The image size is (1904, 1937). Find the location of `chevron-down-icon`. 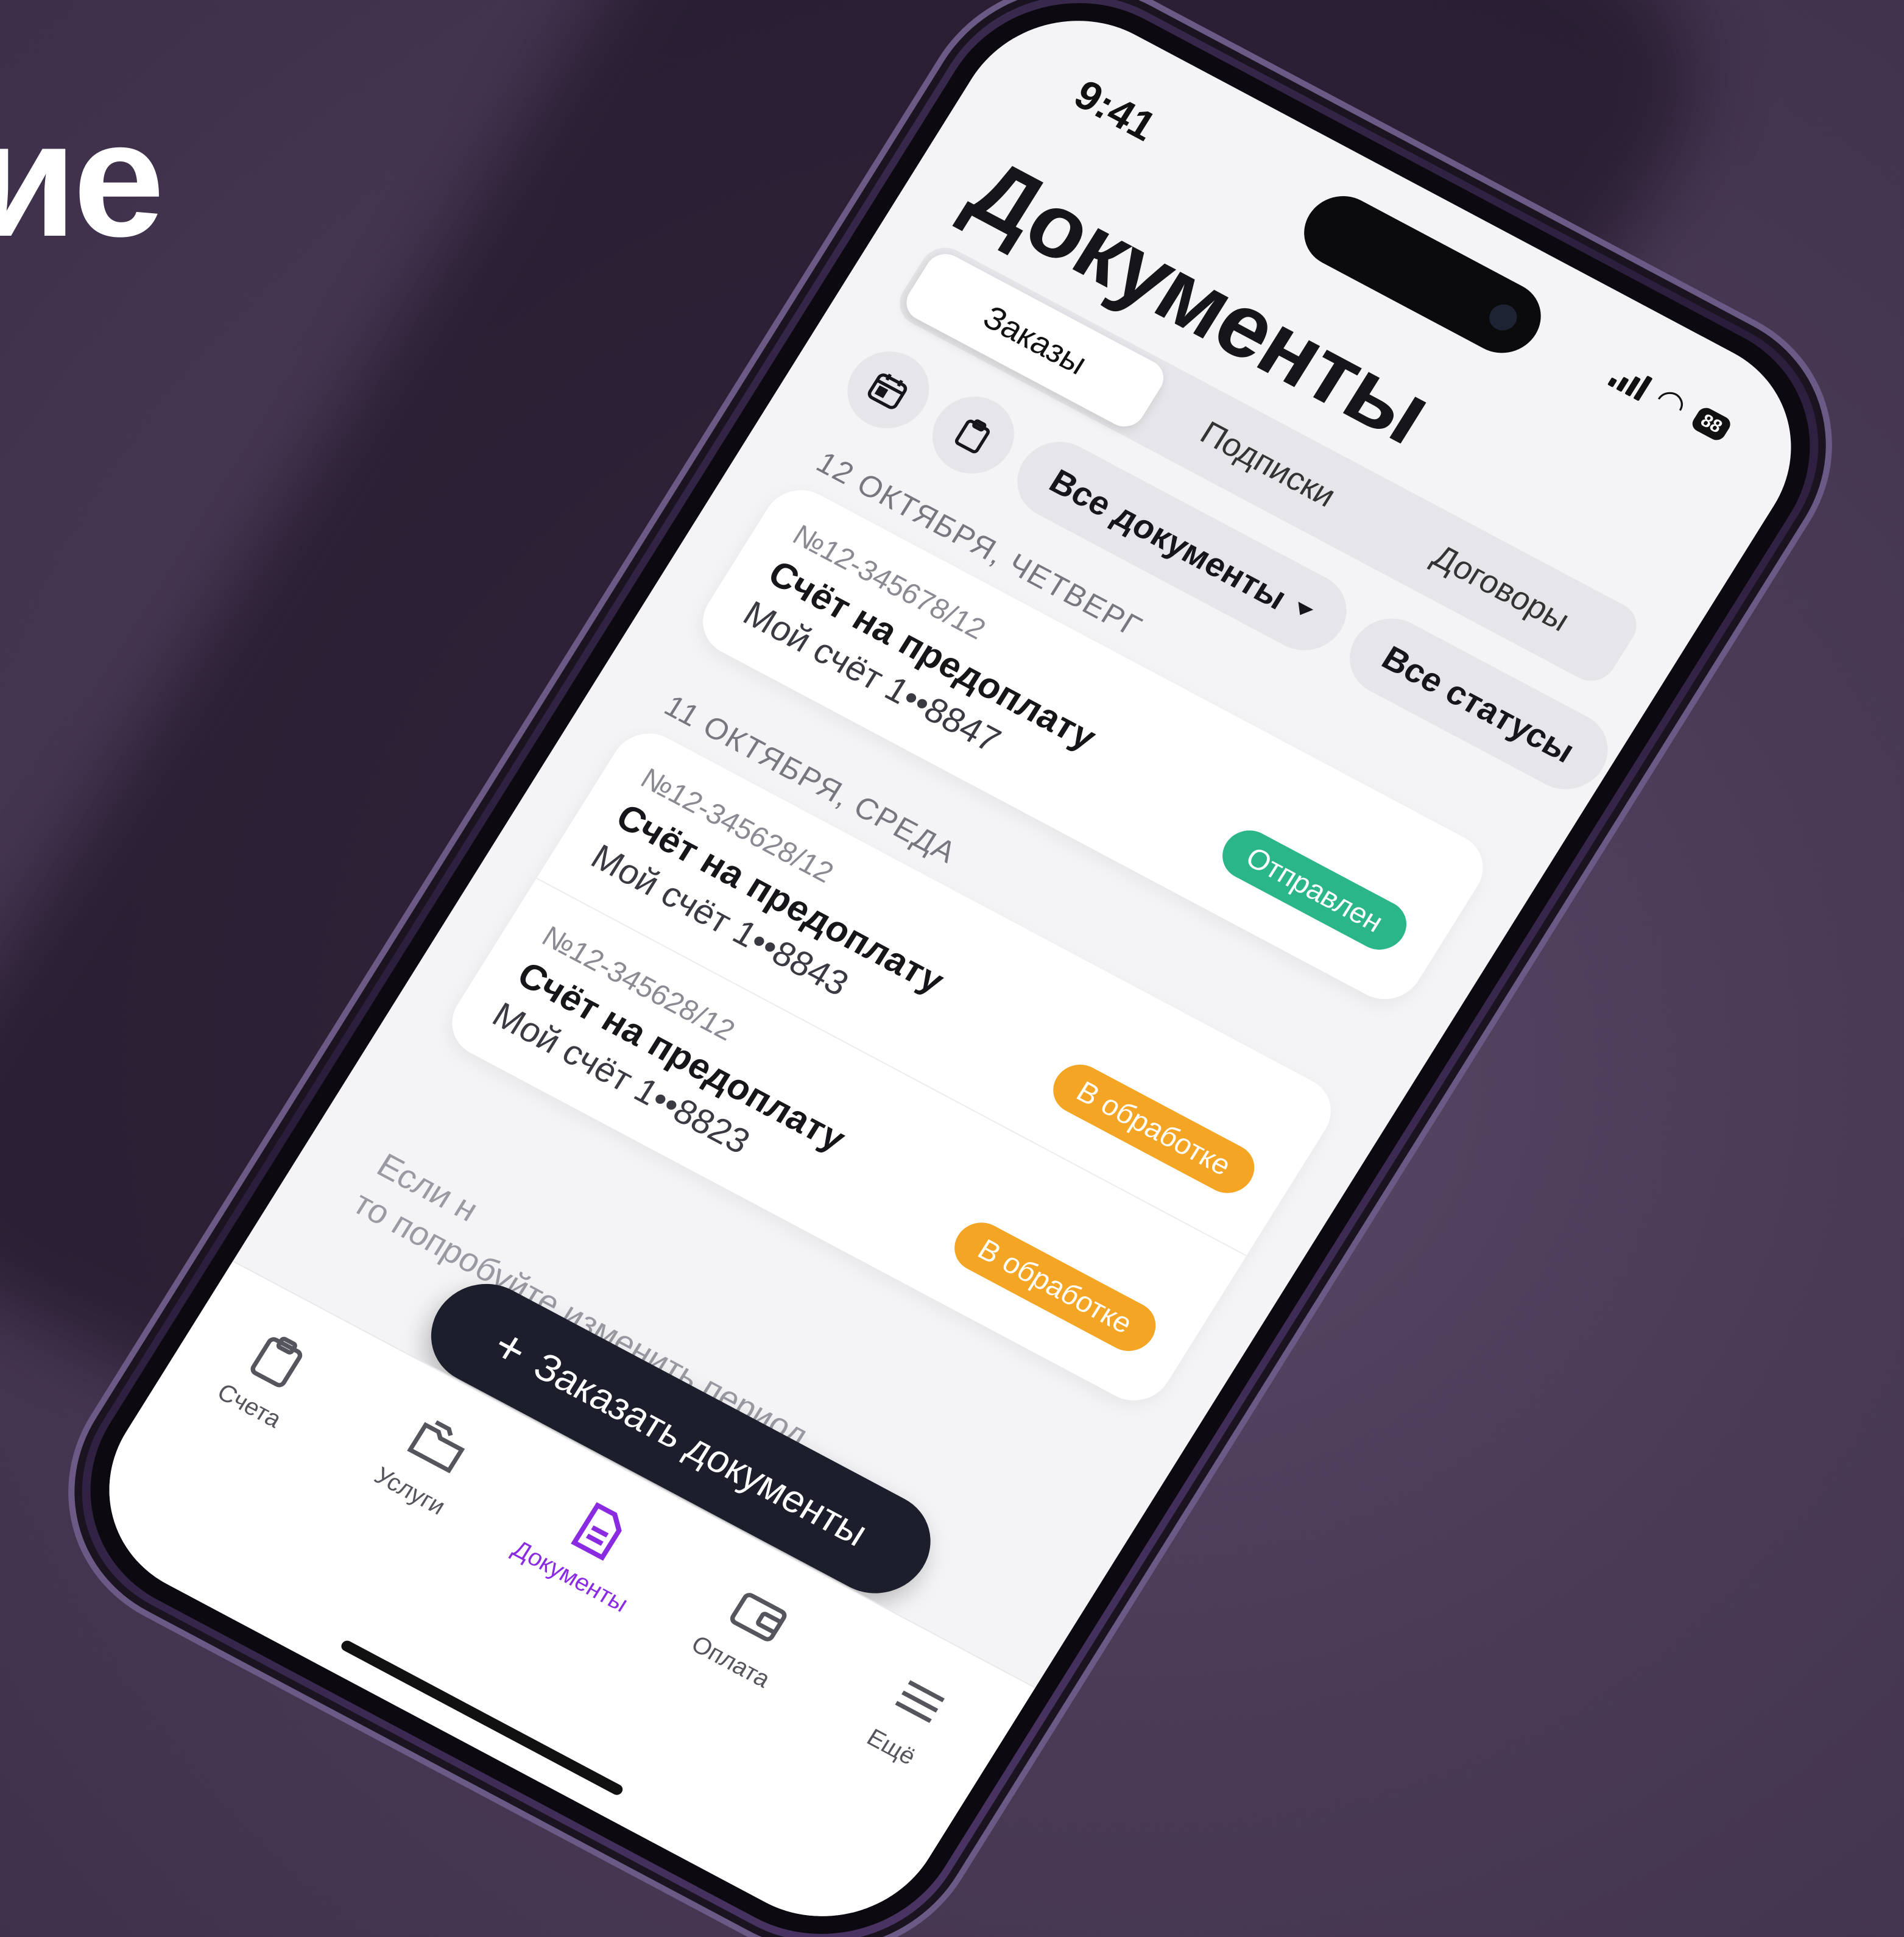

chevron-down-icon is located at coordinates (1303, 610).